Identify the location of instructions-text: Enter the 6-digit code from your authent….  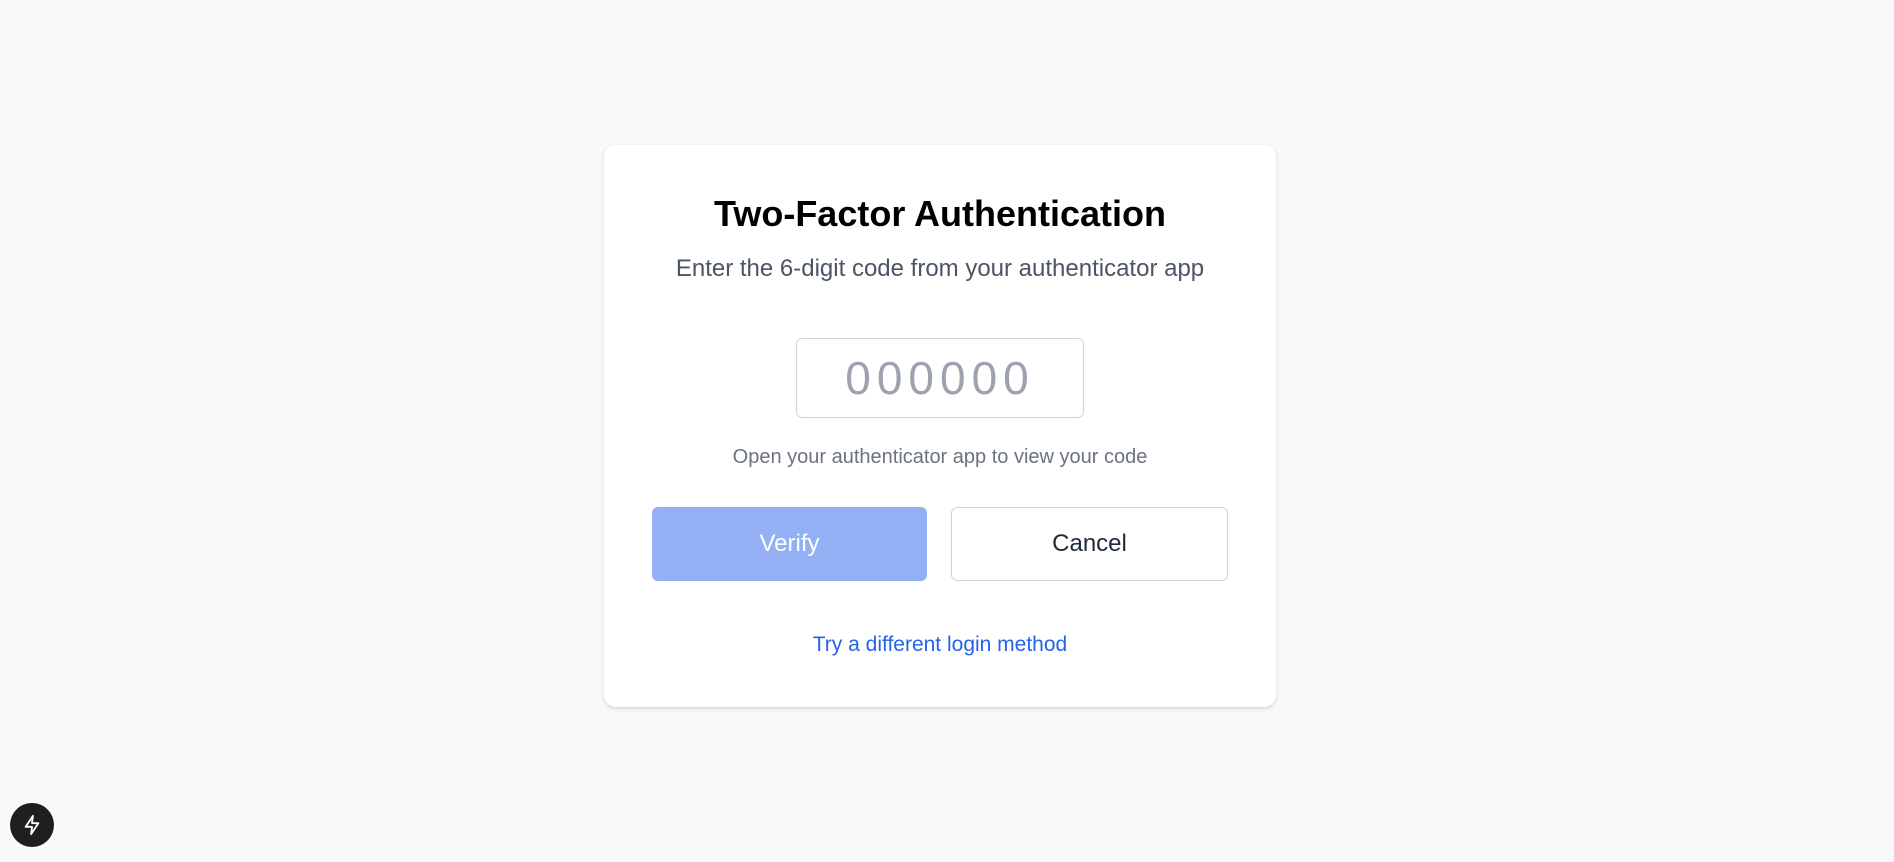
(940, 268).